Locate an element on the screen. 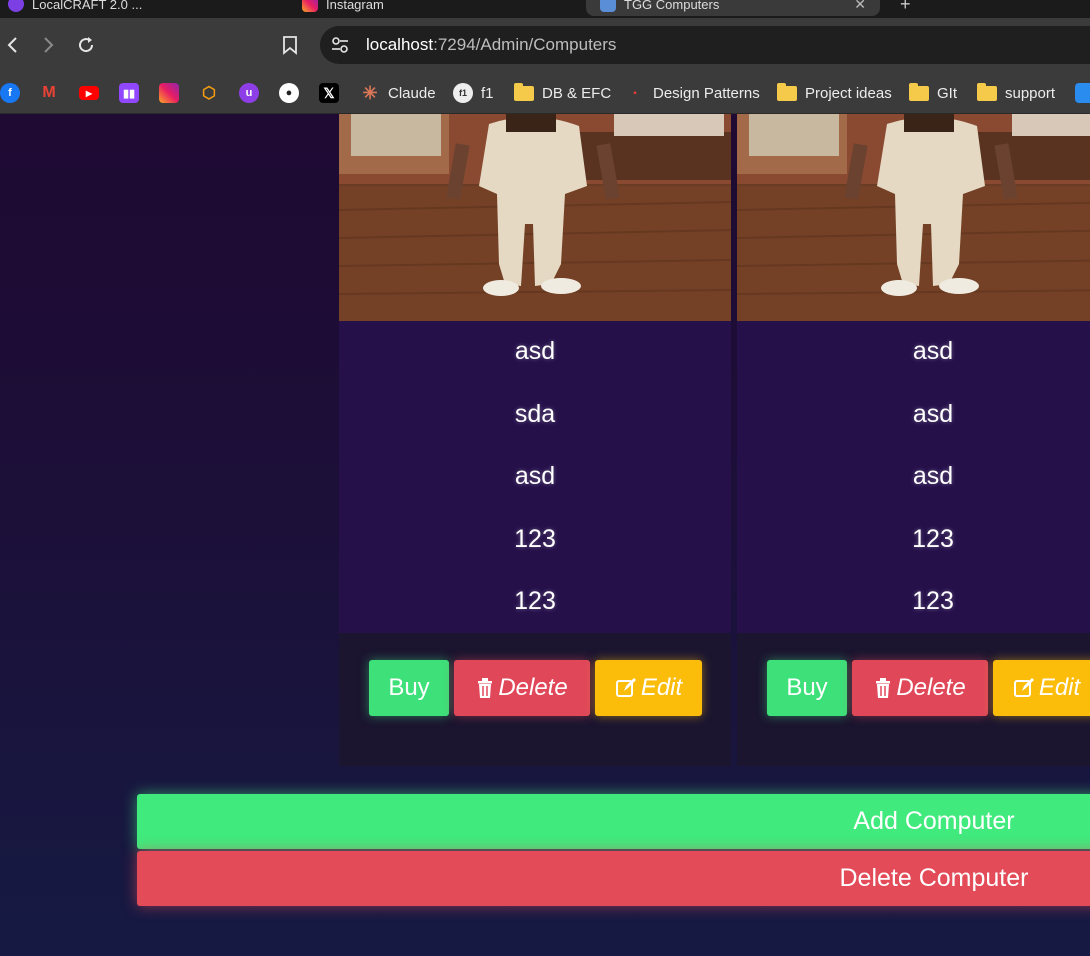 This screenshot has width=1090, height=956. bookmark-design-patterns: ▪ Design Patterns is located at coordinates (692, 93).